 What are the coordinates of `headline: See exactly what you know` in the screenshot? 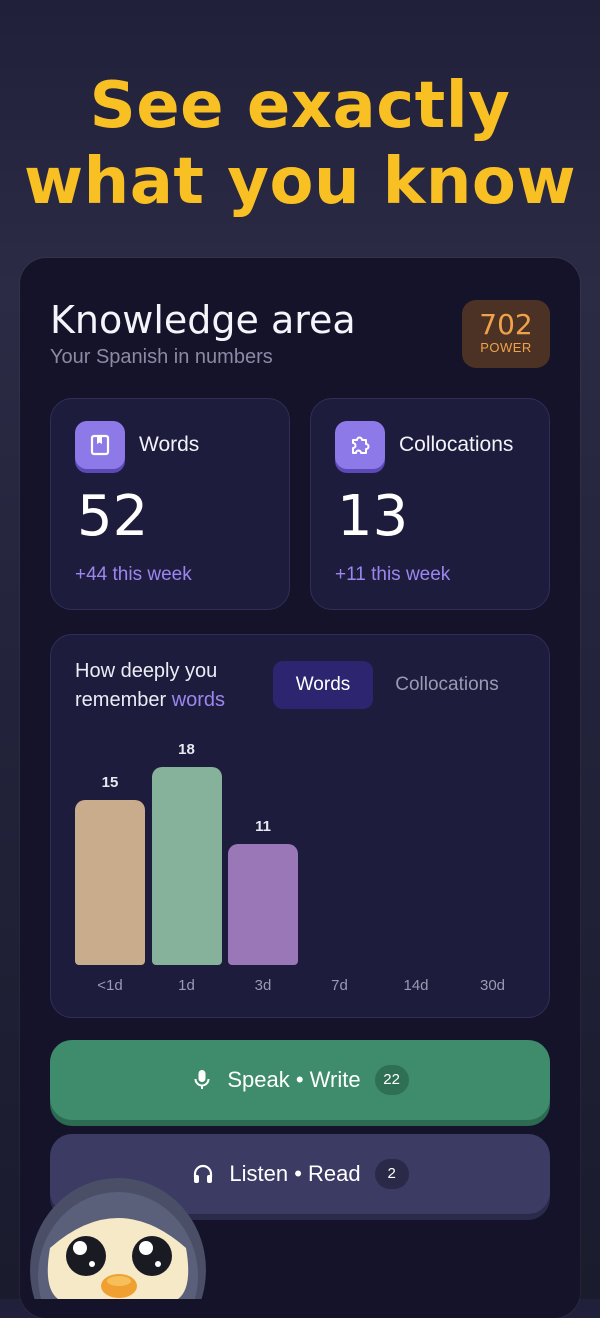 It's located at (300, 144).